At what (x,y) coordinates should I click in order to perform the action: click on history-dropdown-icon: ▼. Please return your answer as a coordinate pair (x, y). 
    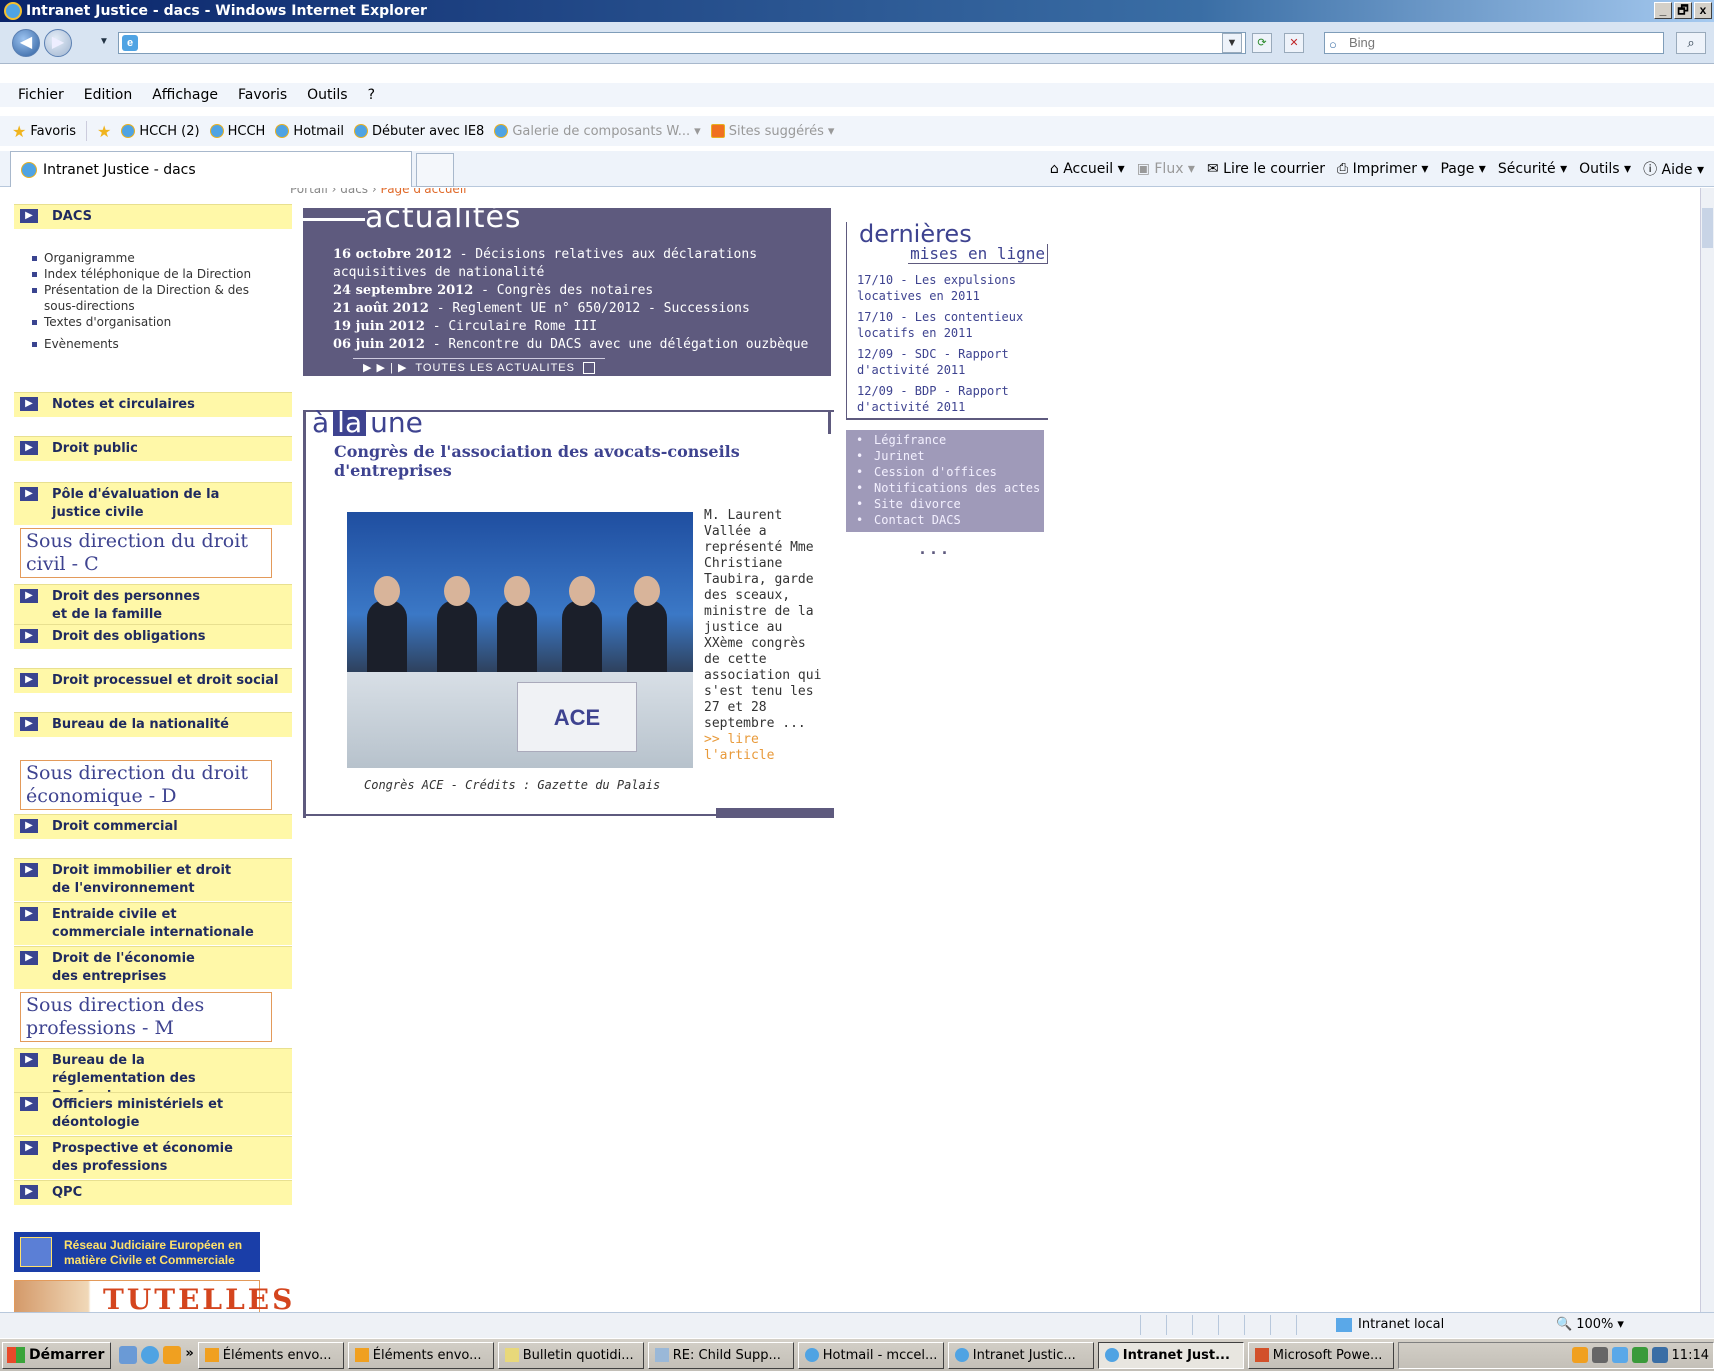
    Looking at the image, I should click on (104, 41).